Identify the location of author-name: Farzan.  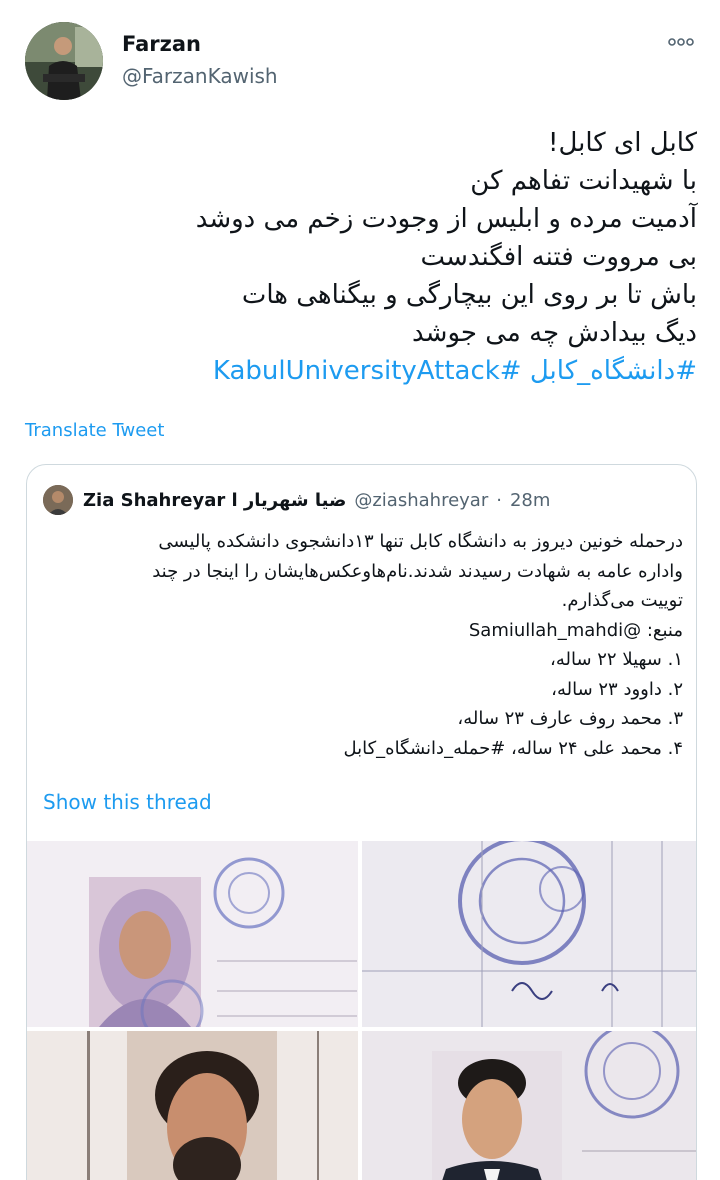
(161, 44).